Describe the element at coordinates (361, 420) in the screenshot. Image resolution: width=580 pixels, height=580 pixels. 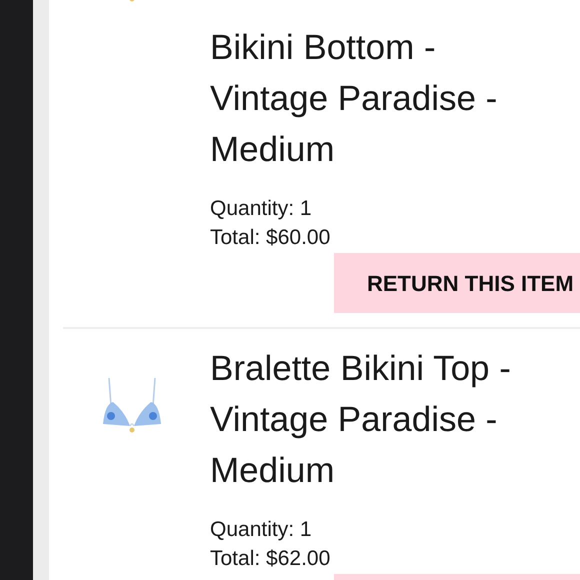
I see `product-title: Bralette Bikini Top - Vintage Paradise - Medium` at that location.